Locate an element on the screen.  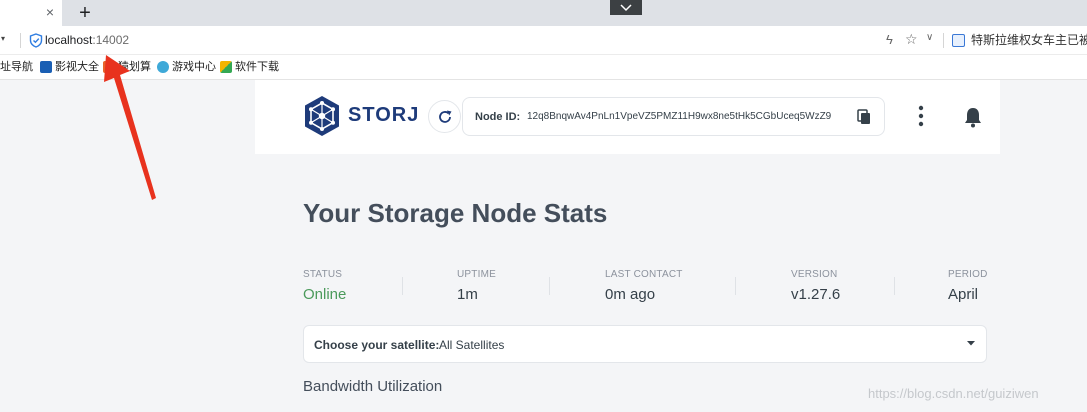
annotation-arrow is located at coordinates (130, 127).